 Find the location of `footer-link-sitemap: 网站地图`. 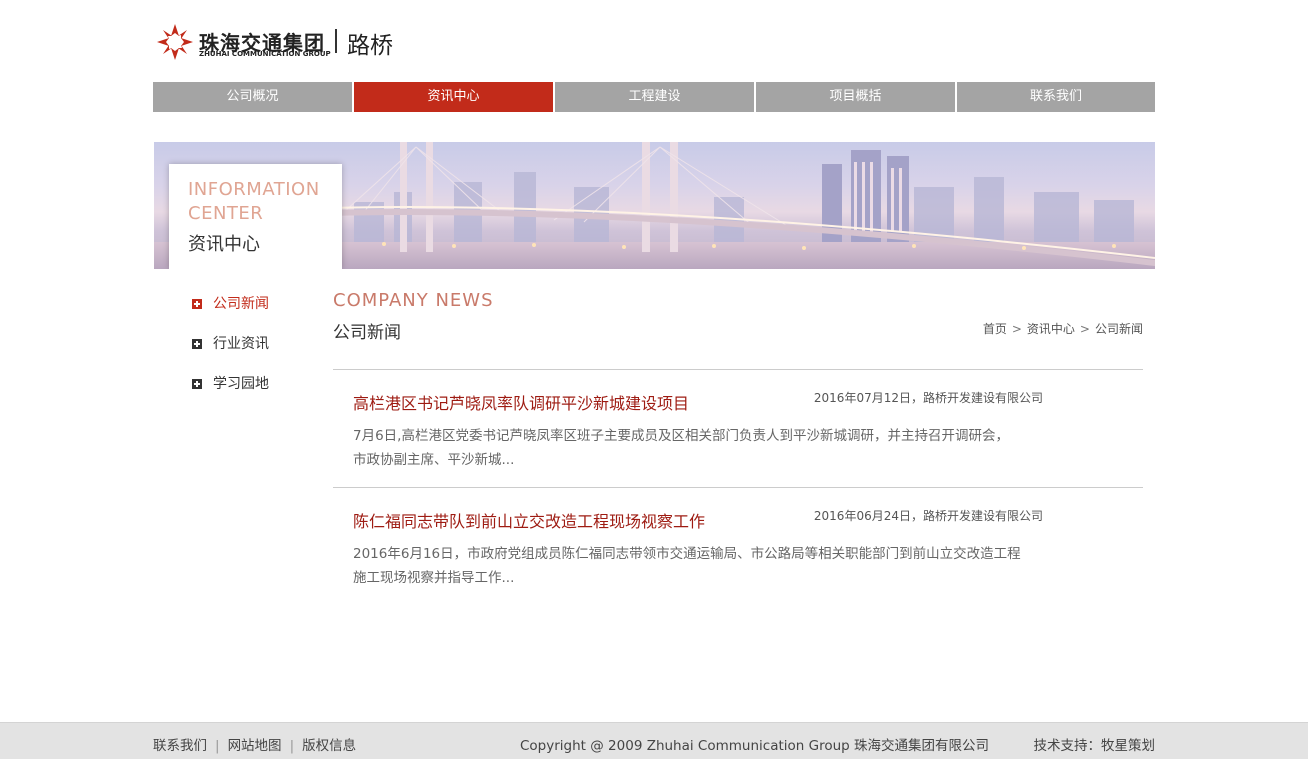

footer-link-sitemap: 网站地图 is located at coordinates (255, 746).